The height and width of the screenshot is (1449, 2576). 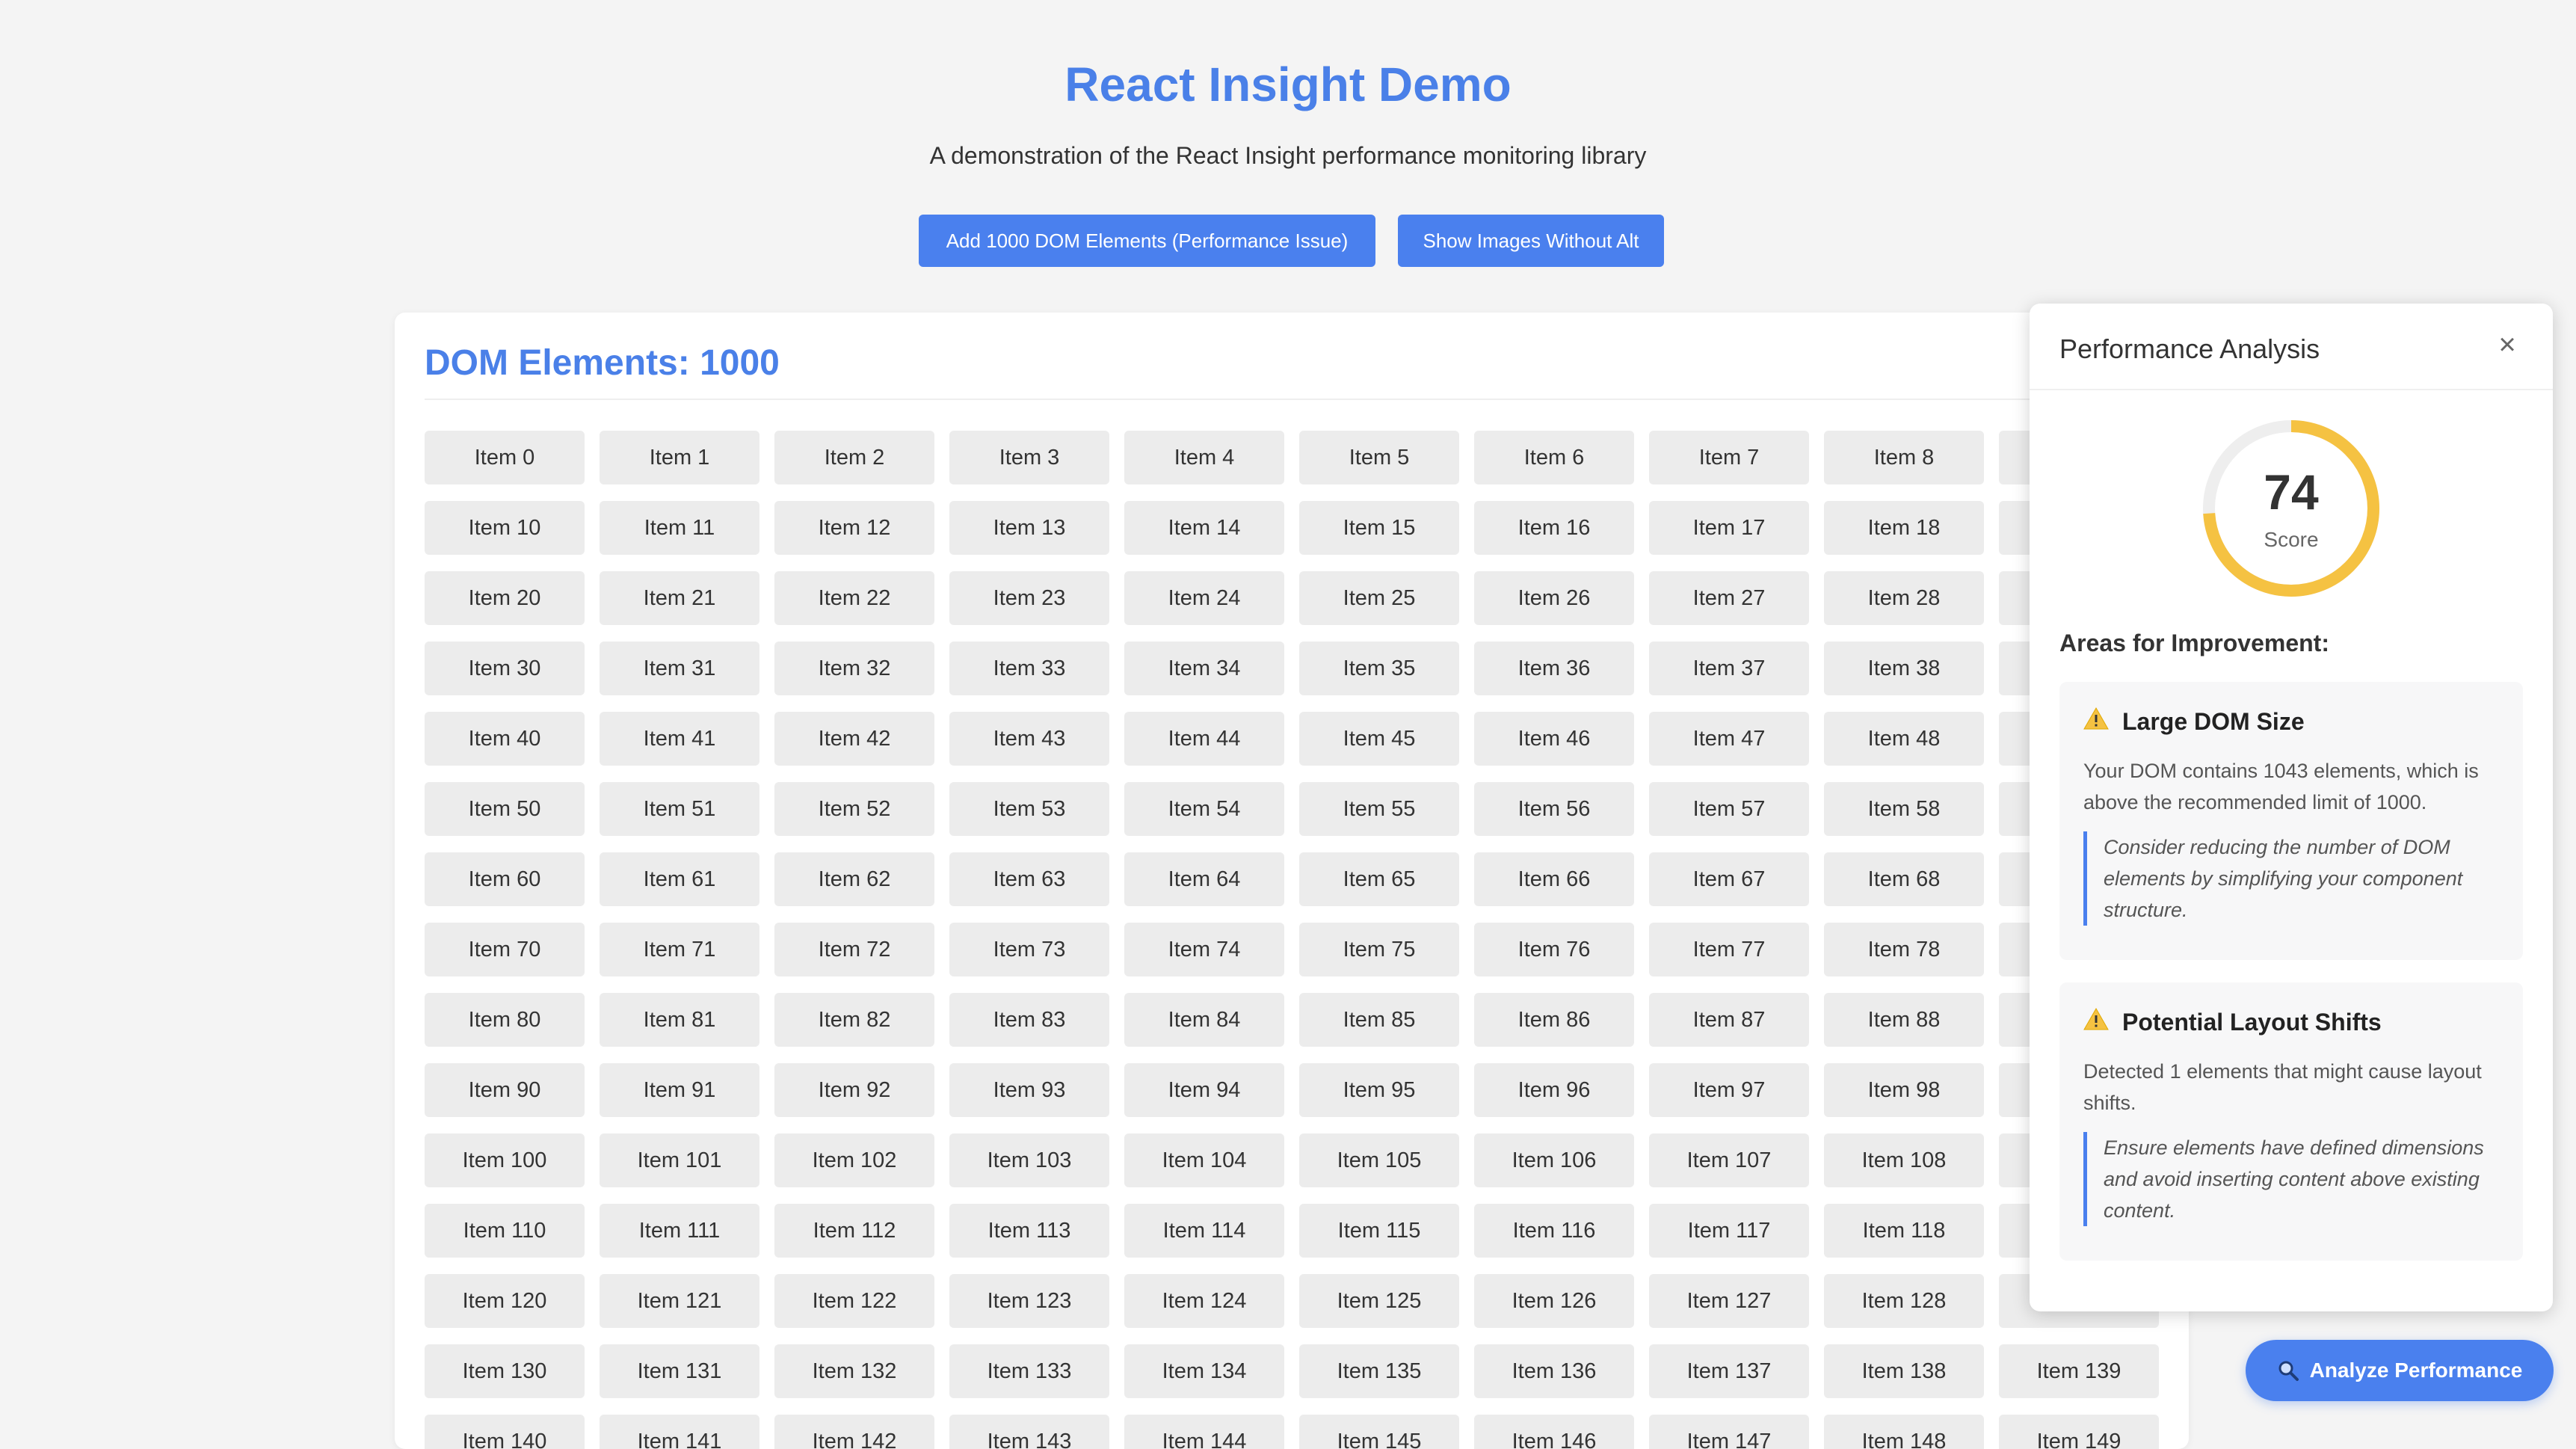 I want to click on grid-item: Item 125, so click(x=1379, y=1301).